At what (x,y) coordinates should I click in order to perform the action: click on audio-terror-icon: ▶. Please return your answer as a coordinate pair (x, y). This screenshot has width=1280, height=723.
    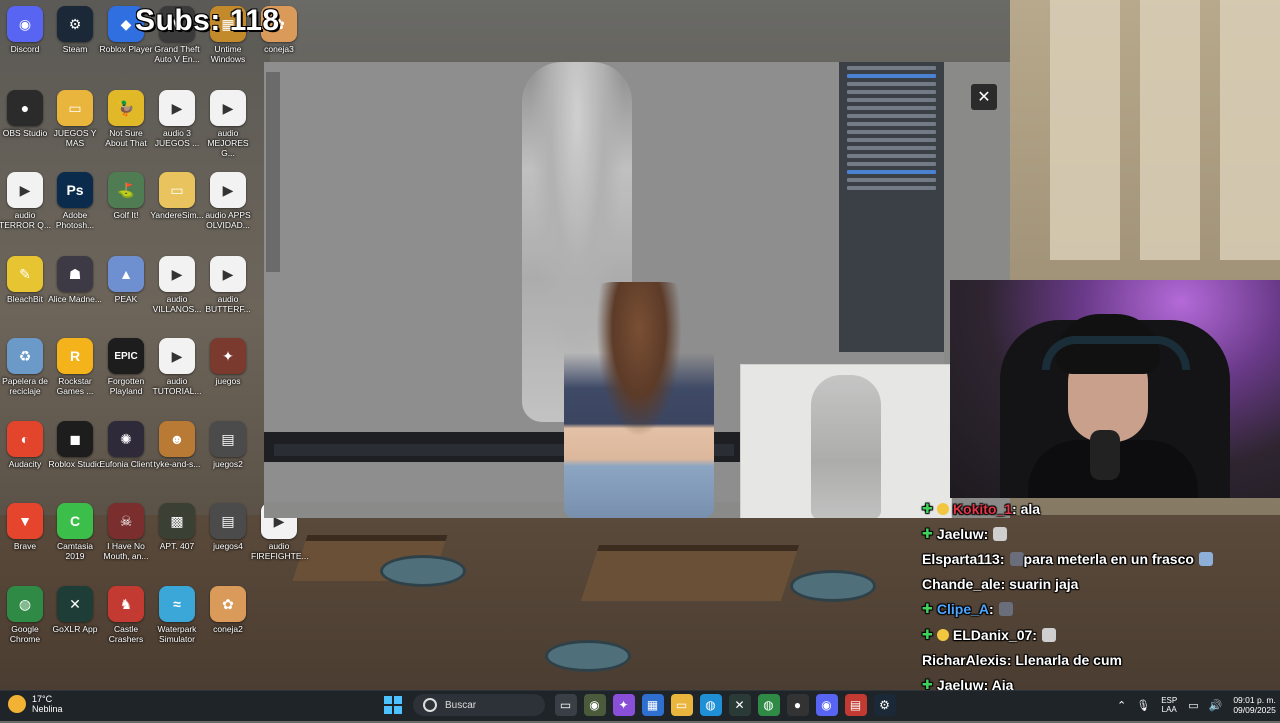
    Looking at the image, I should click on (25, 190).